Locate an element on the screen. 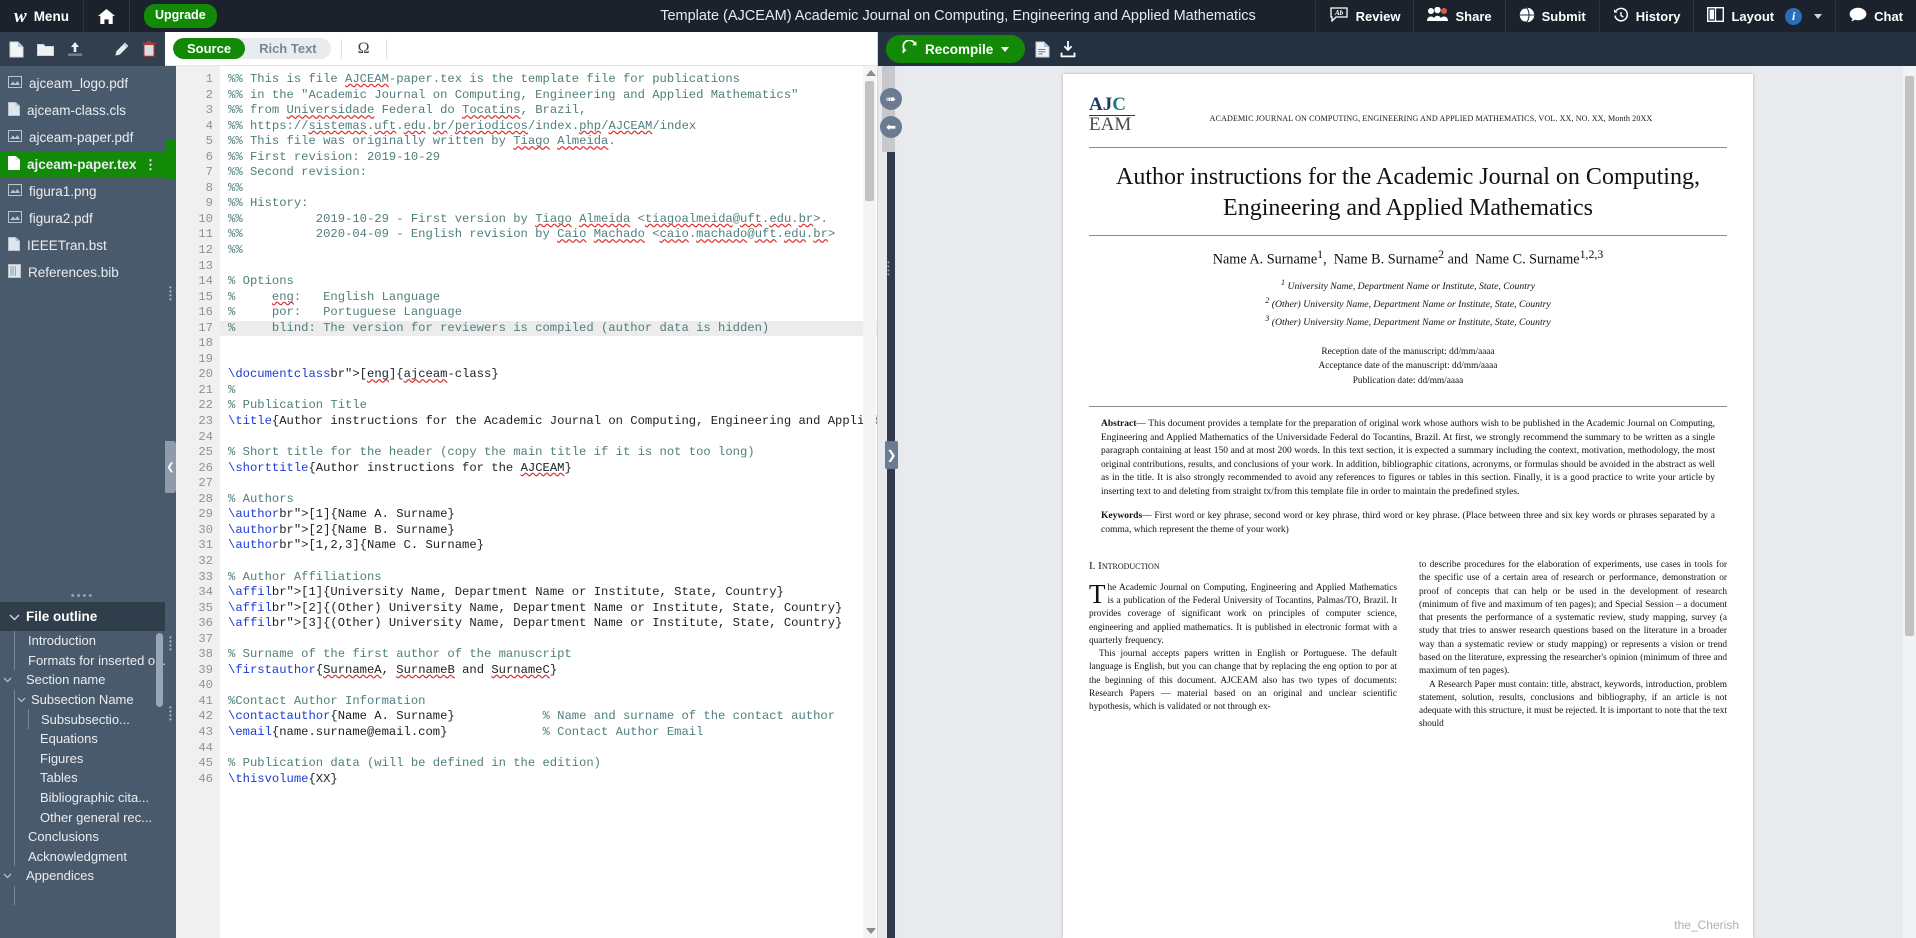 This screenshot has width=1916, height=938. code-line: % Authors is located at coordinates (552, 500).